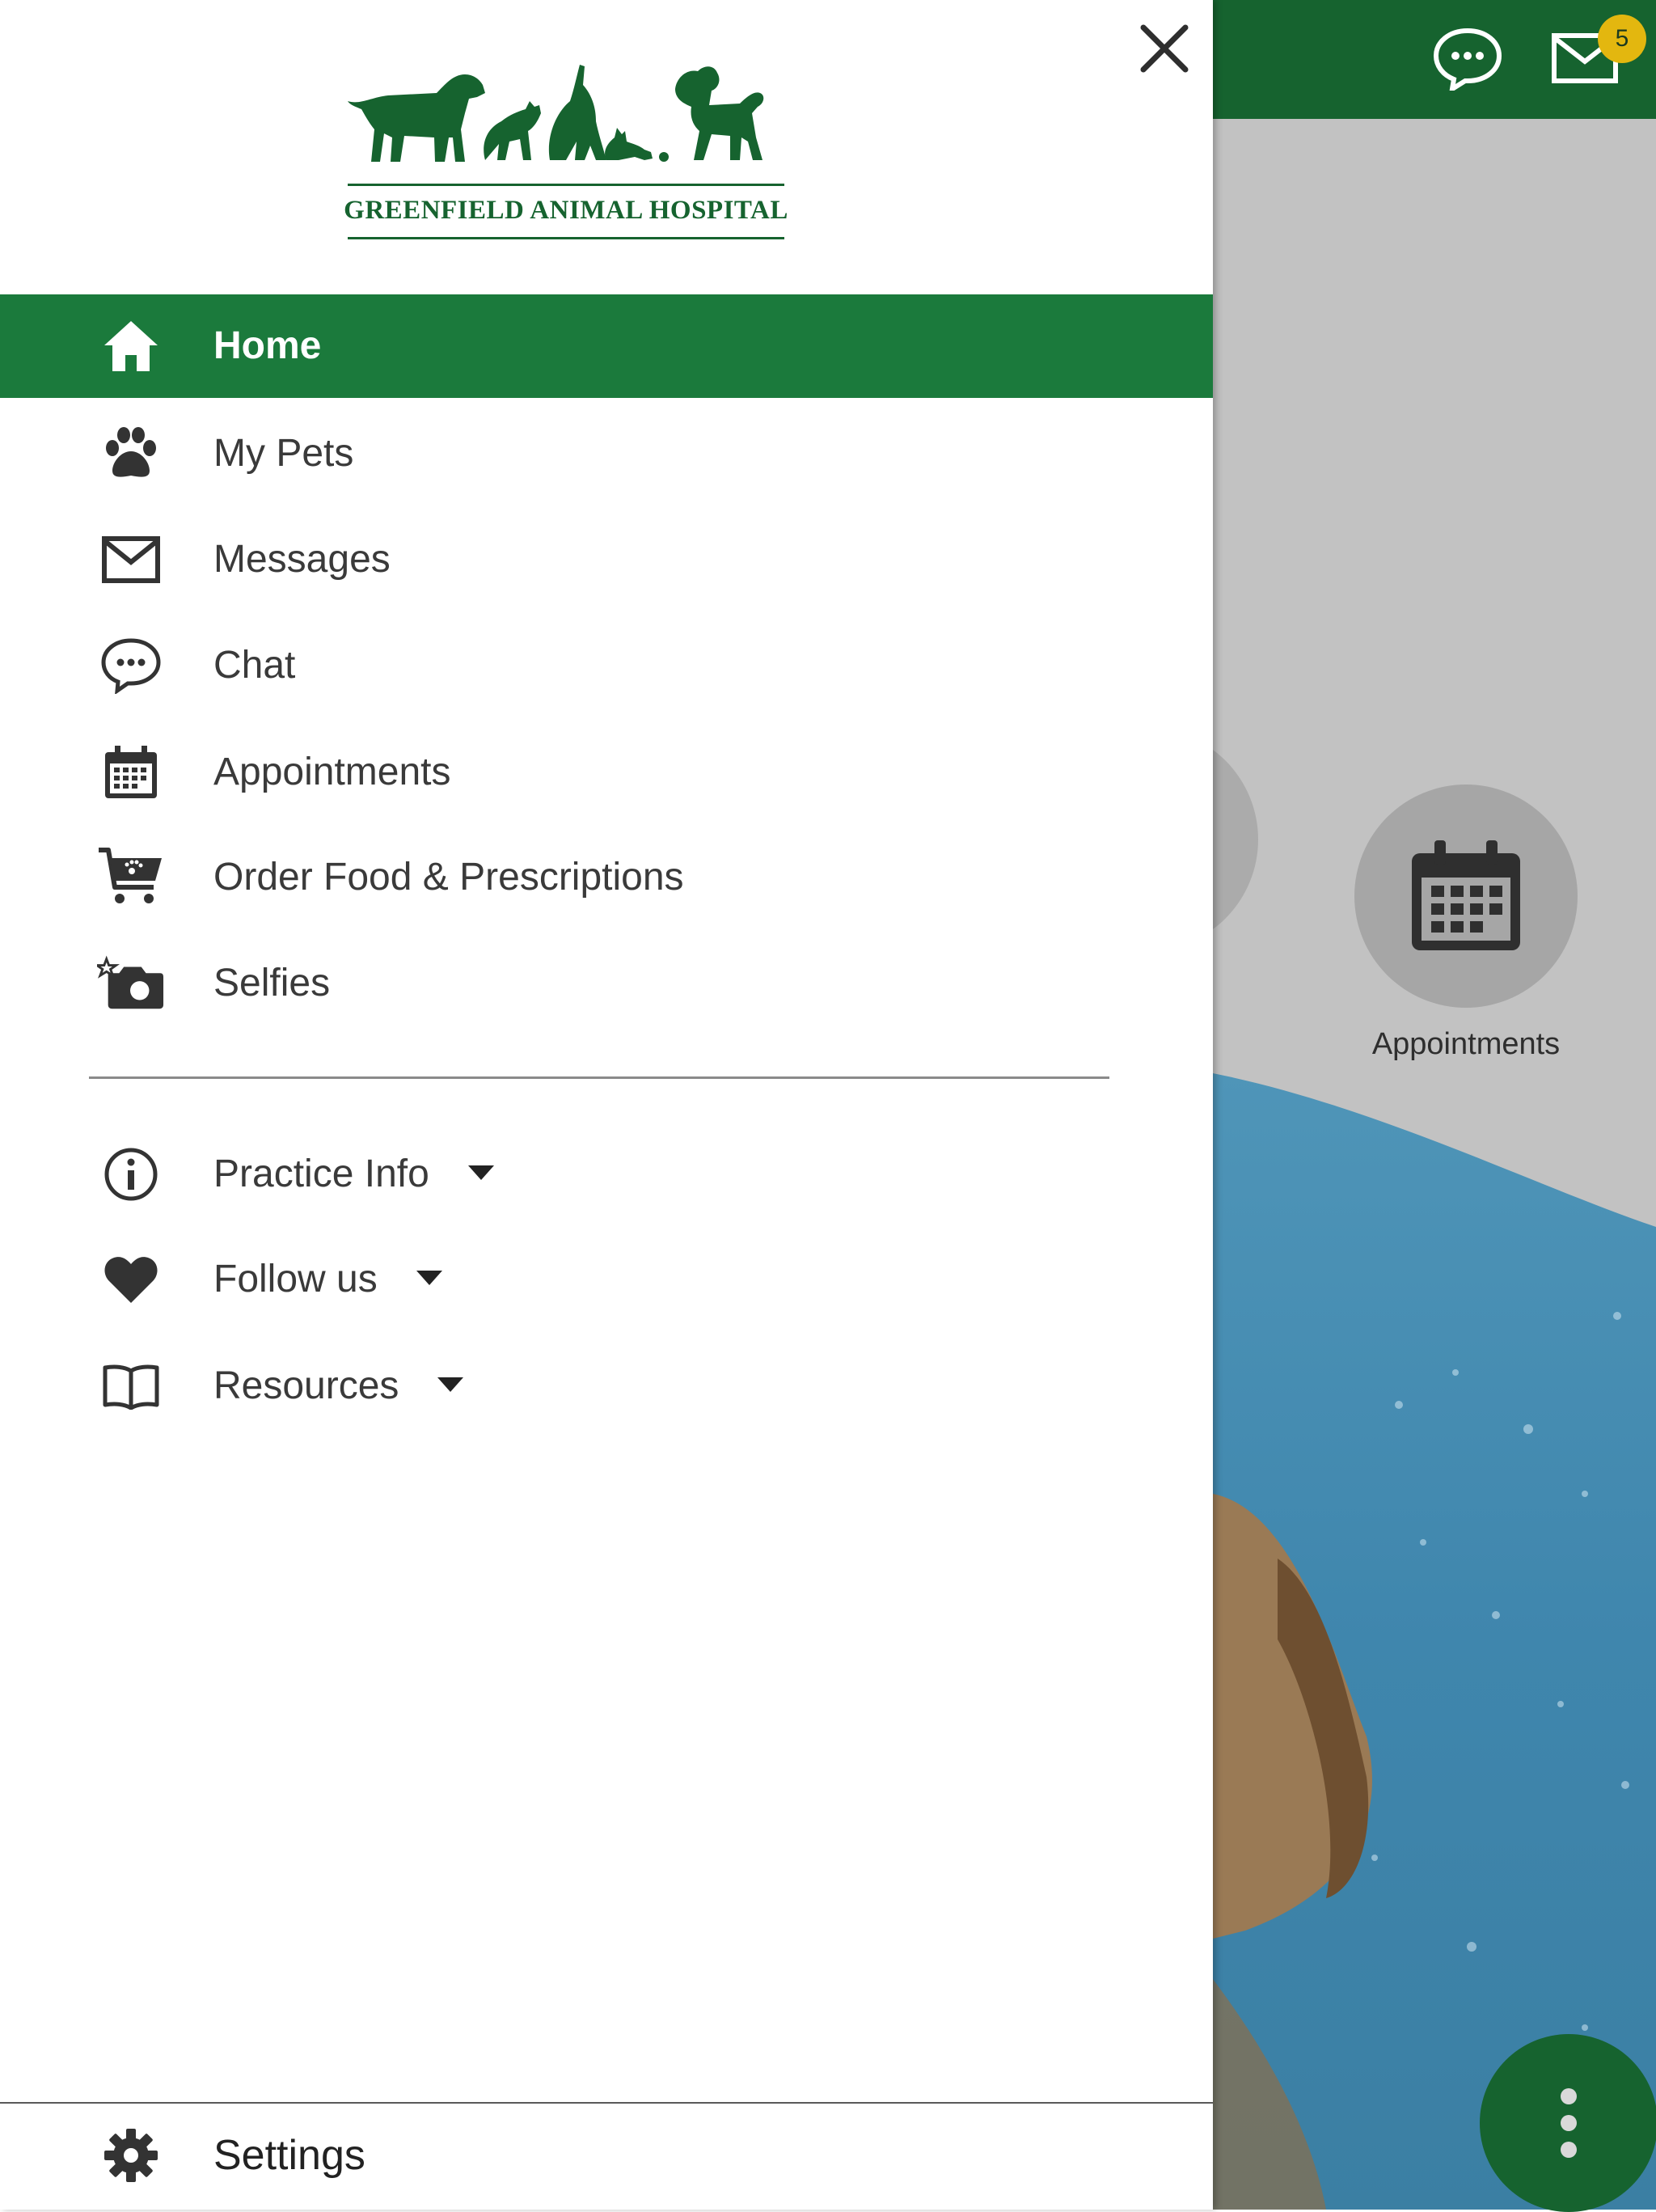  What do you see at coordinates (131, 1174) in the screenshot?
I see `info-icon` at bounding box center [131, 1174].